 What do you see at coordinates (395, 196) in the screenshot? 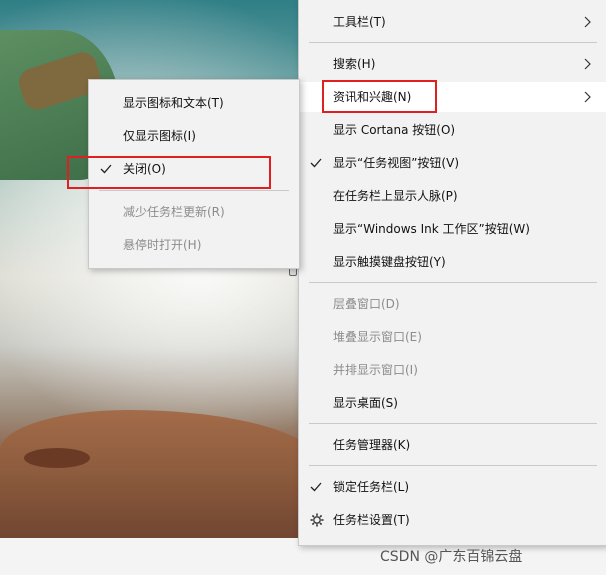
I see `menu-item-label: 在任务栏上显示人脉(P)` at bounding box center [395, 196].